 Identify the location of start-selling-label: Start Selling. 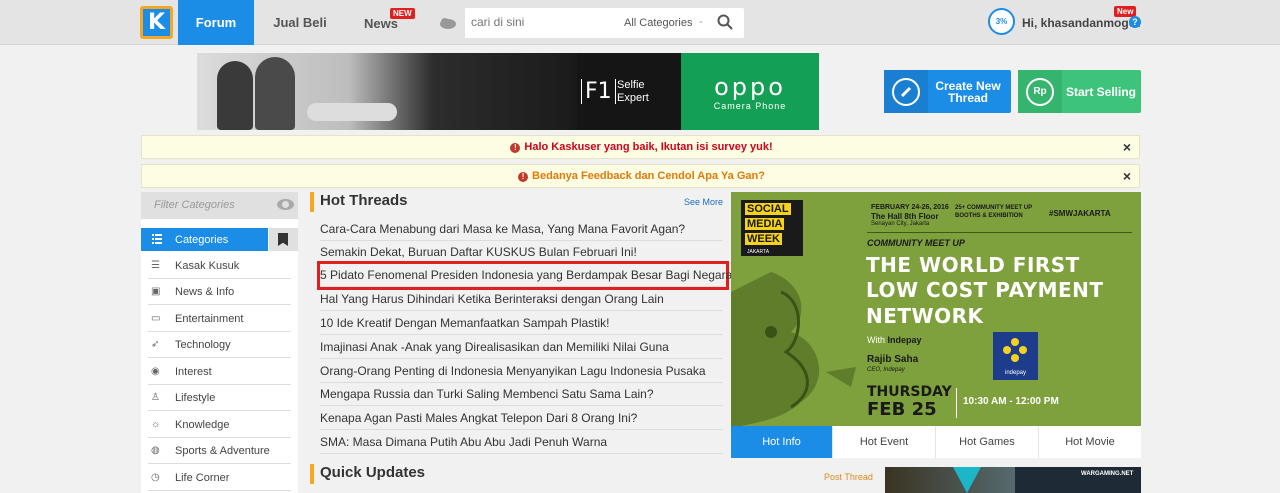
(1100, 91).